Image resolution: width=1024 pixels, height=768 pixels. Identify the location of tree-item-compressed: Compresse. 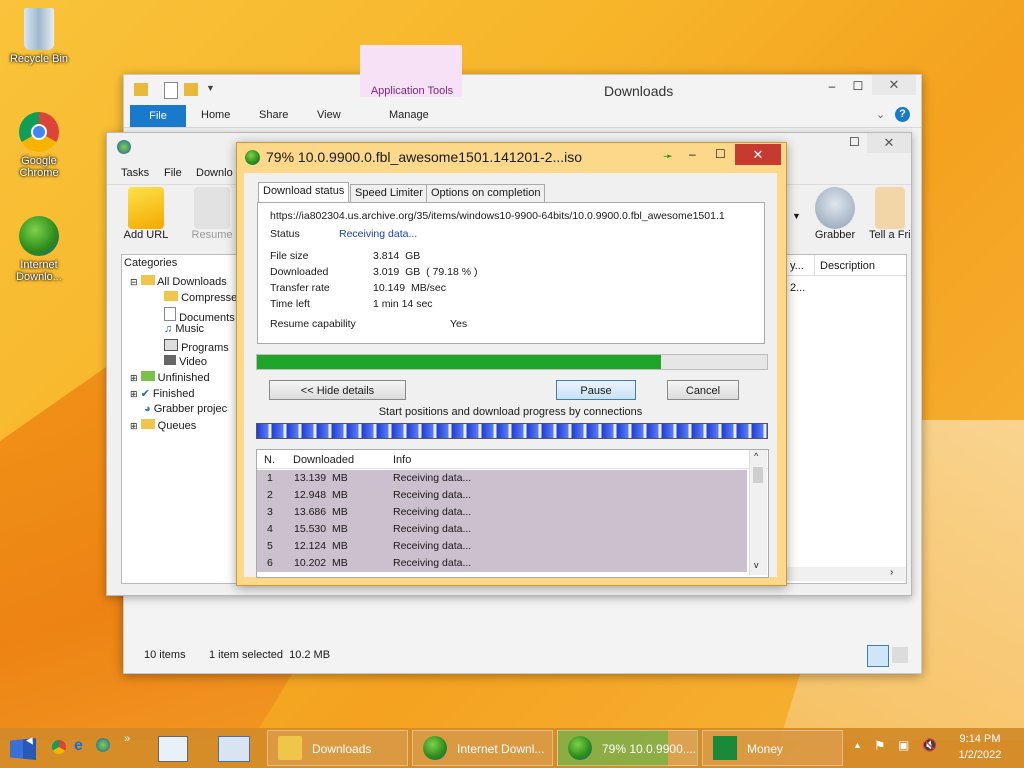
(200, 297).